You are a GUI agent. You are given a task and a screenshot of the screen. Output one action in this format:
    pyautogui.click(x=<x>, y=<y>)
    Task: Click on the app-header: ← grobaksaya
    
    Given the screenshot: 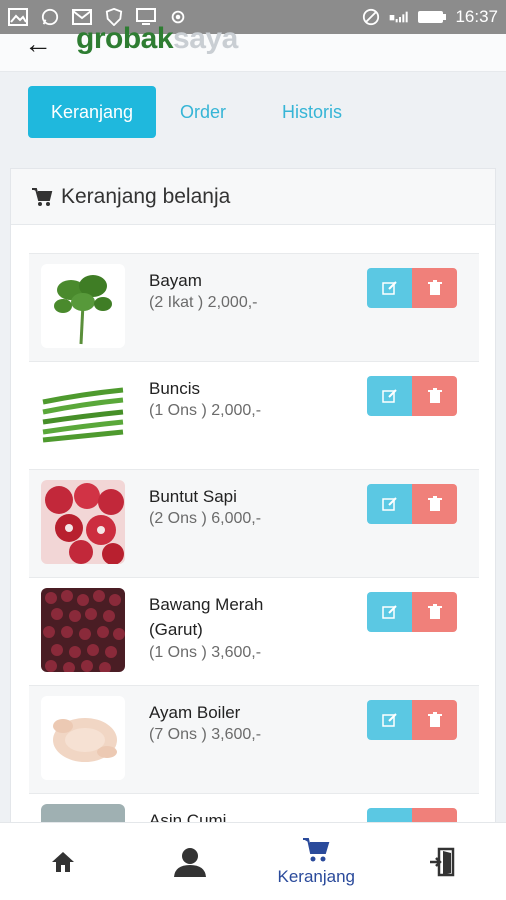 What is the action you would take?
    pyautogui.click(x=253, y=47)
    